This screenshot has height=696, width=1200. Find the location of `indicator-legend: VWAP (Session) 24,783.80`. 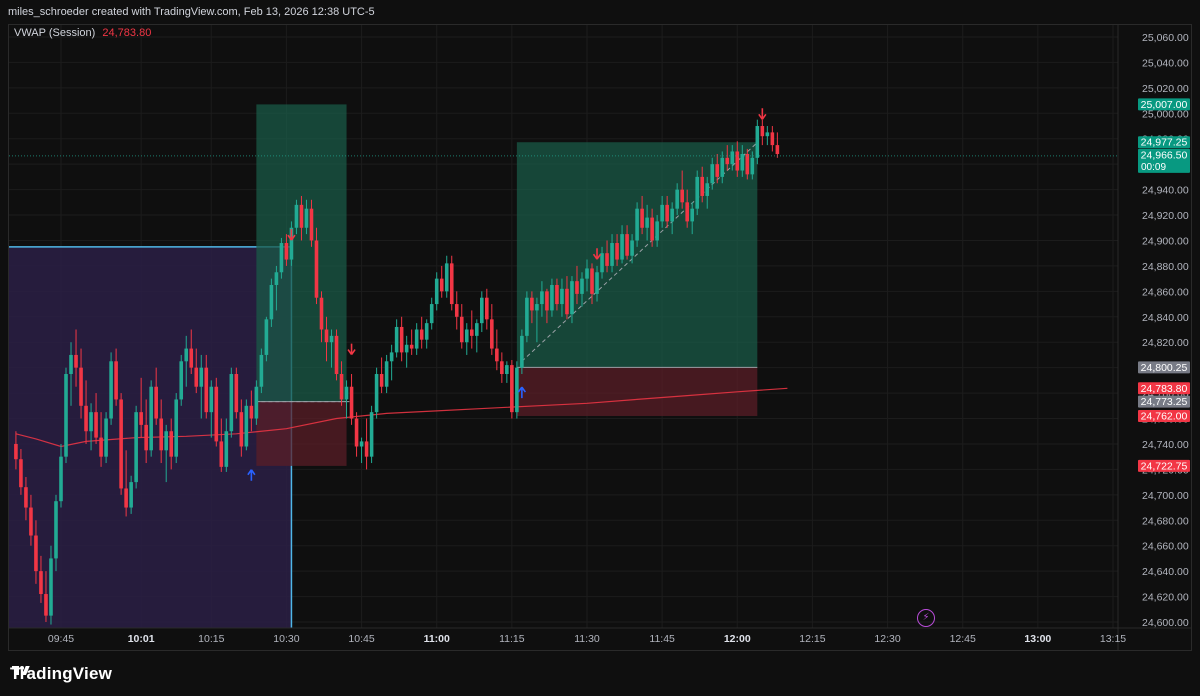

indicator-legend: VWAP (Session) 24,783.80 is located at coordinates (82, 33).